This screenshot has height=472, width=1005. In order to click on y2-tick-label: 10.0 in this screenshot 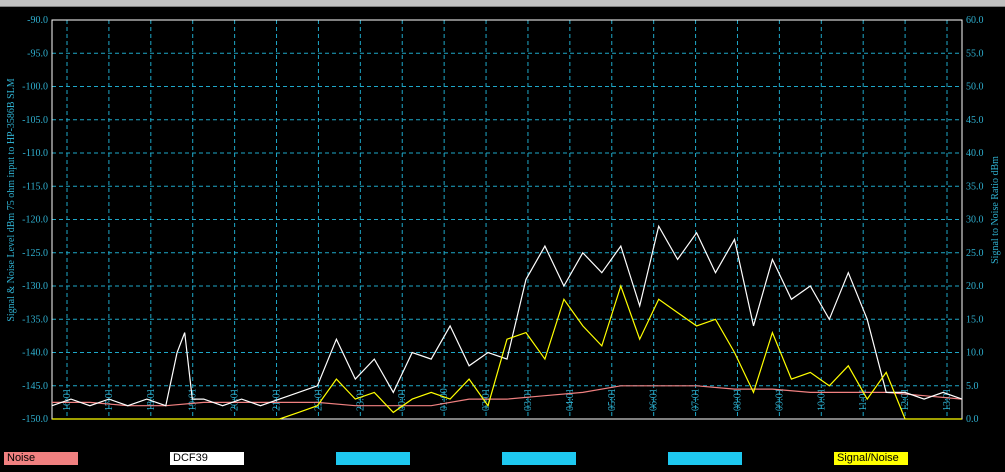, I will do `click(975, 353)`.